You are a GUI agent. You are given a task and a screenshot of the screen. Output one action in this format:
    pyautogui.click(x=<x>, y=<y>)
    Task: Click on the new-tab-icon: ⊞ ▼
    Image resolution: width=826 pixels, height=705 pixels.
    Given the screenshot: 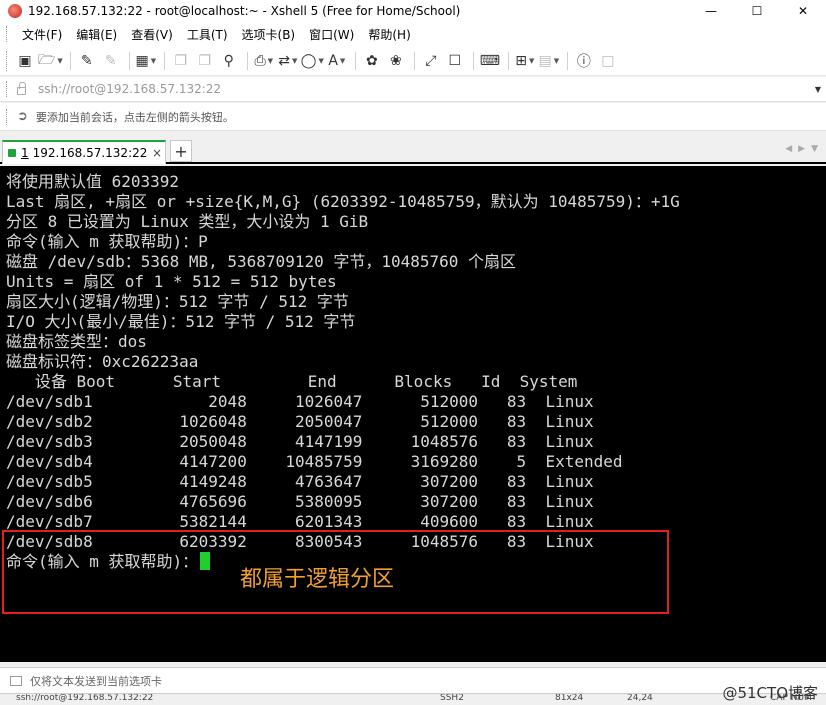 What is the action you would take?
    pyautogui.click(x=525, y=61)
    